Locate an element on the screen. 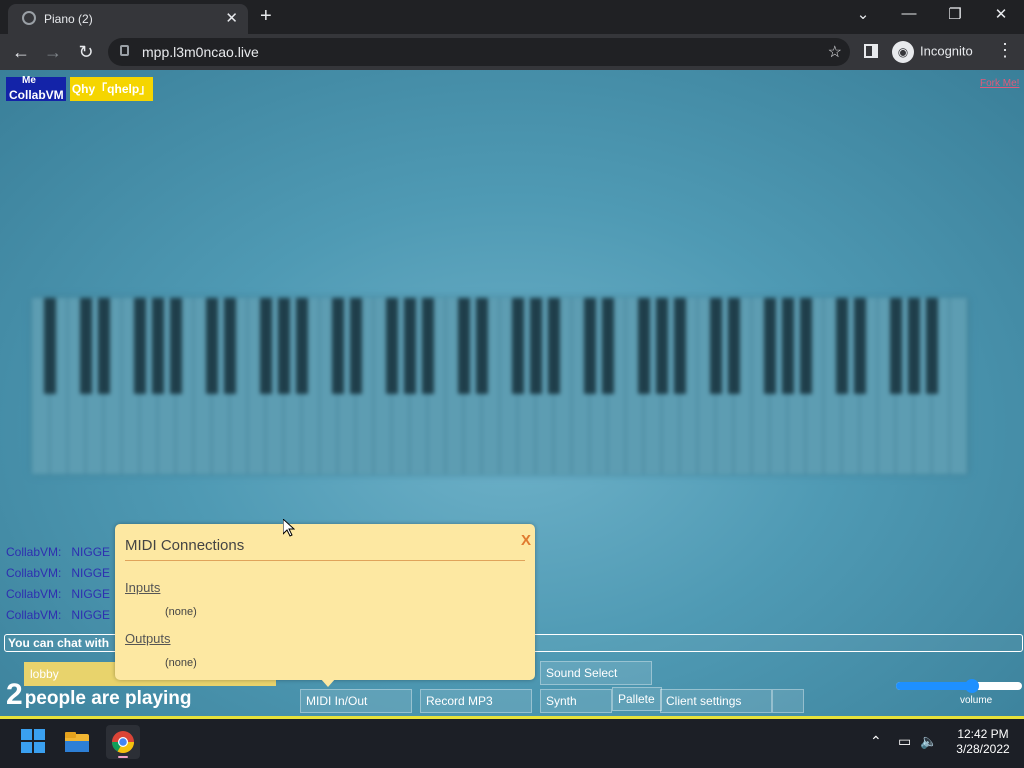 This screenshot has width=1024, height=768. modal-divider is located at coordinates (325, 560).